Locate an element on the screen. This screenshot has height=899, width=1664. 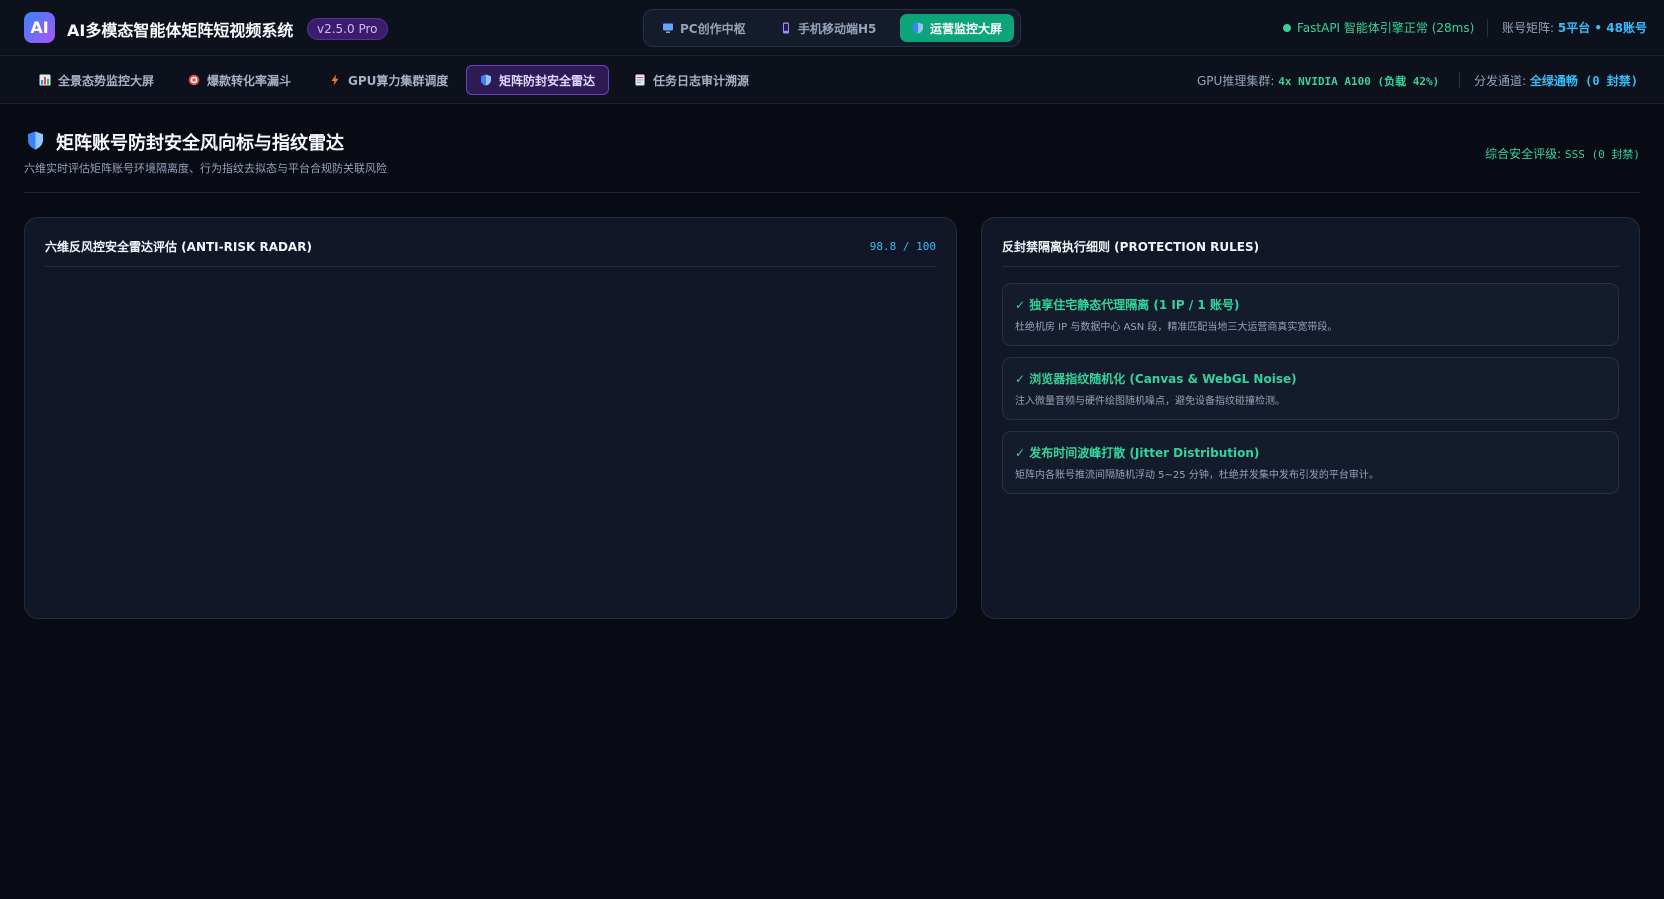
nav-item-overview: 全景态势监控大屏 is located at coordinates (96, 80).